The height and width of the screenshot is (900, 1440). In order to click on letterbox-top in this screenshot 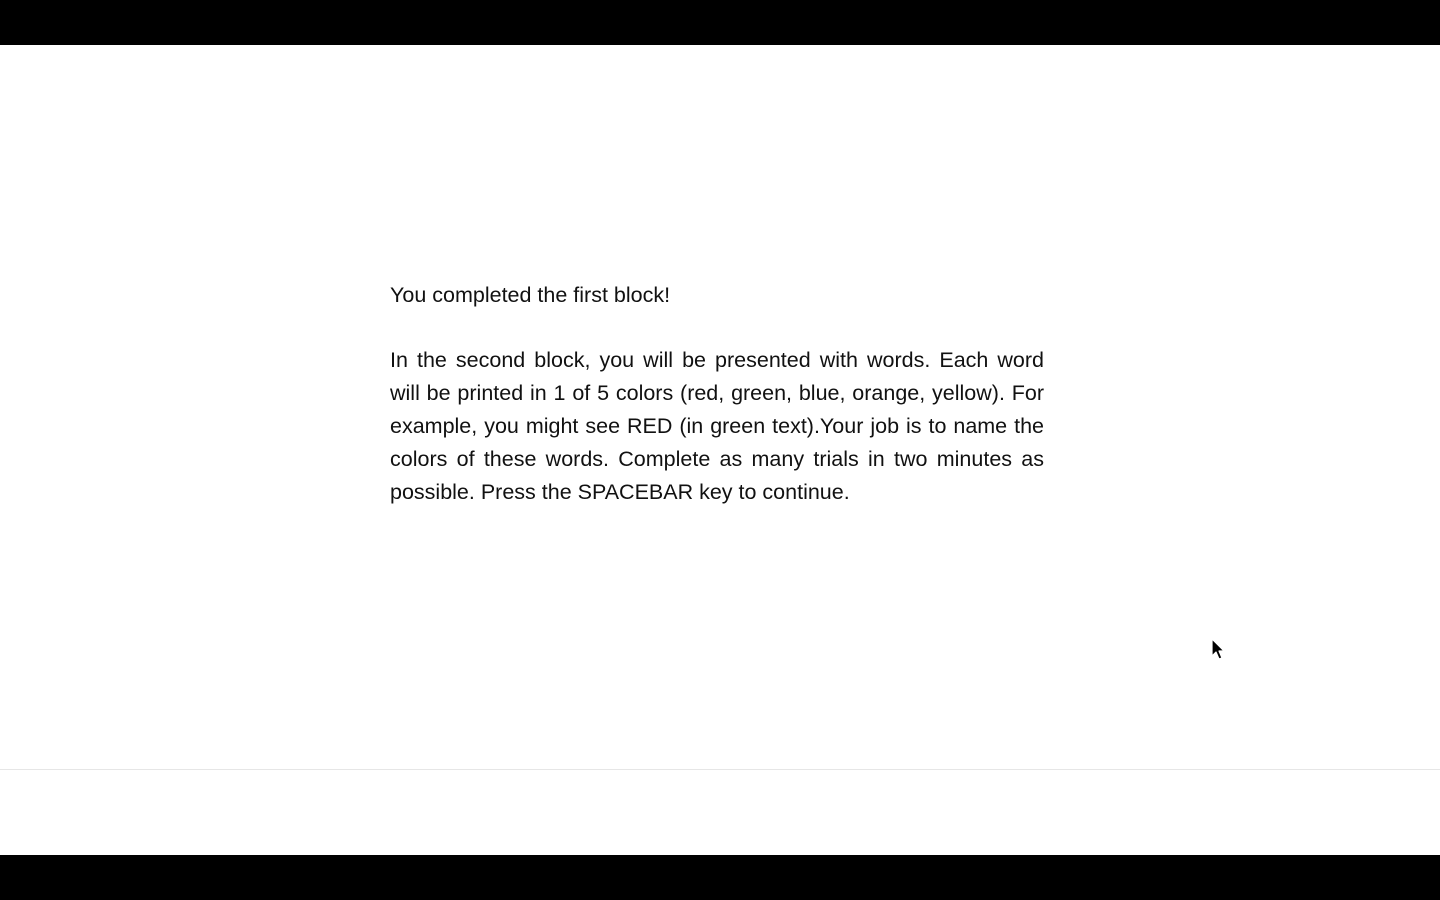, I will do `click(720, 22)`.